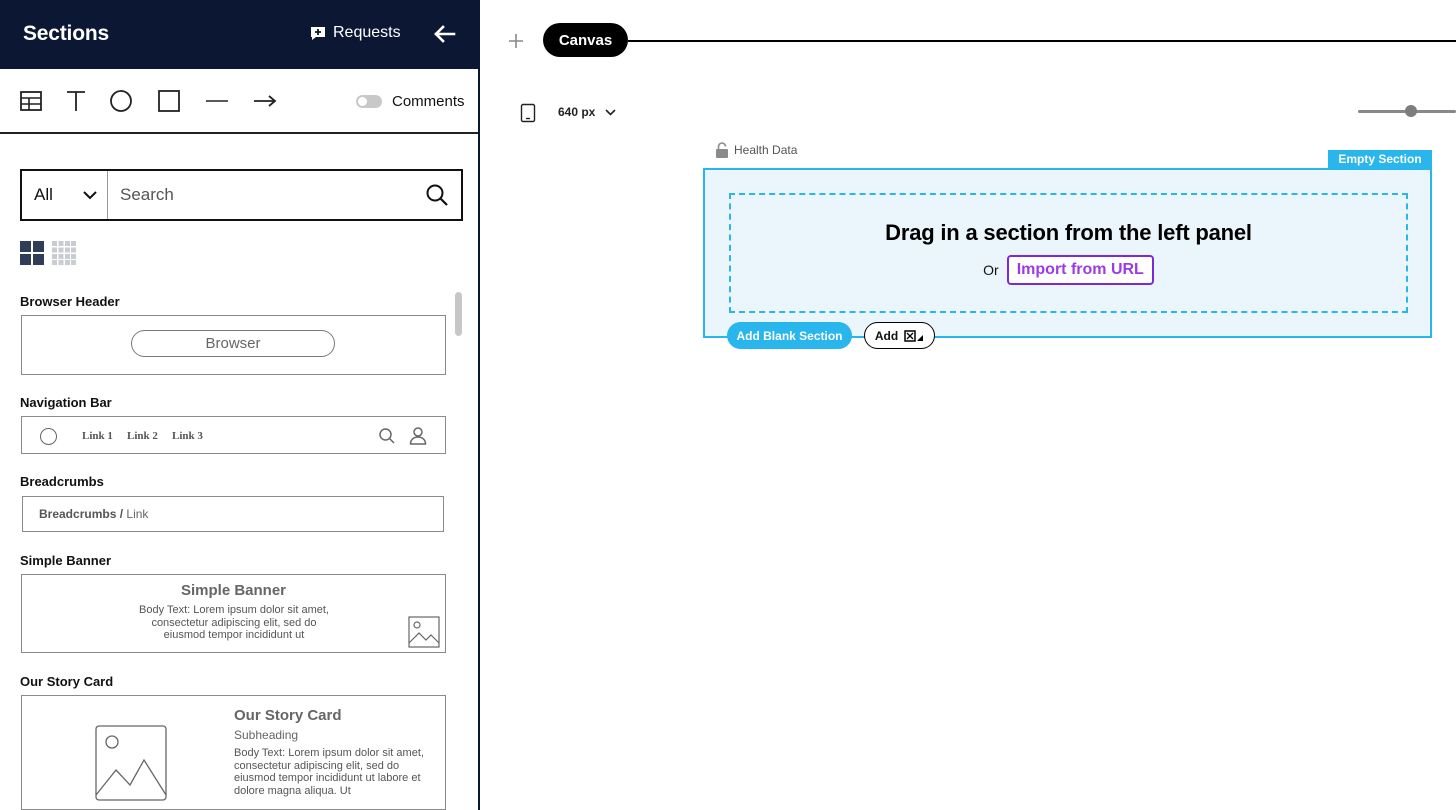 This screenshot has width=1456, height=810. I want to click on import-from-url-button: Import from URL, so click(1080, 270).